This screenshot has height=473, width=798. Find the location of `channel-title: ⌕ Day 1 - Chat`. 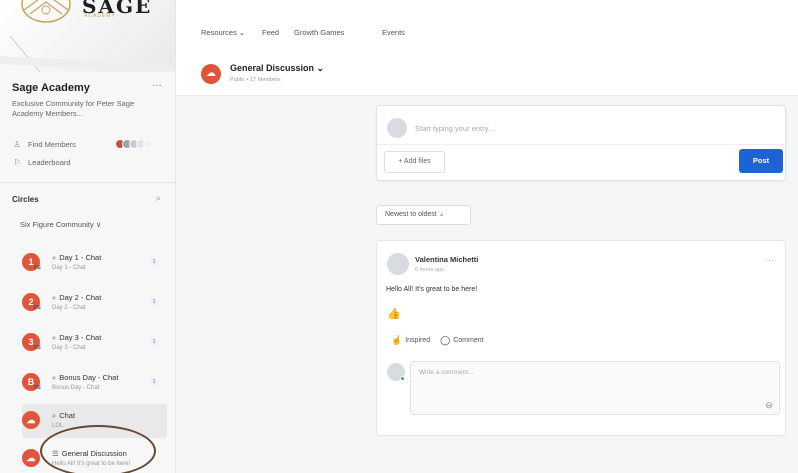

channel-title: ⌕ Day 1 - Chat is located at coordinates (77, 257).